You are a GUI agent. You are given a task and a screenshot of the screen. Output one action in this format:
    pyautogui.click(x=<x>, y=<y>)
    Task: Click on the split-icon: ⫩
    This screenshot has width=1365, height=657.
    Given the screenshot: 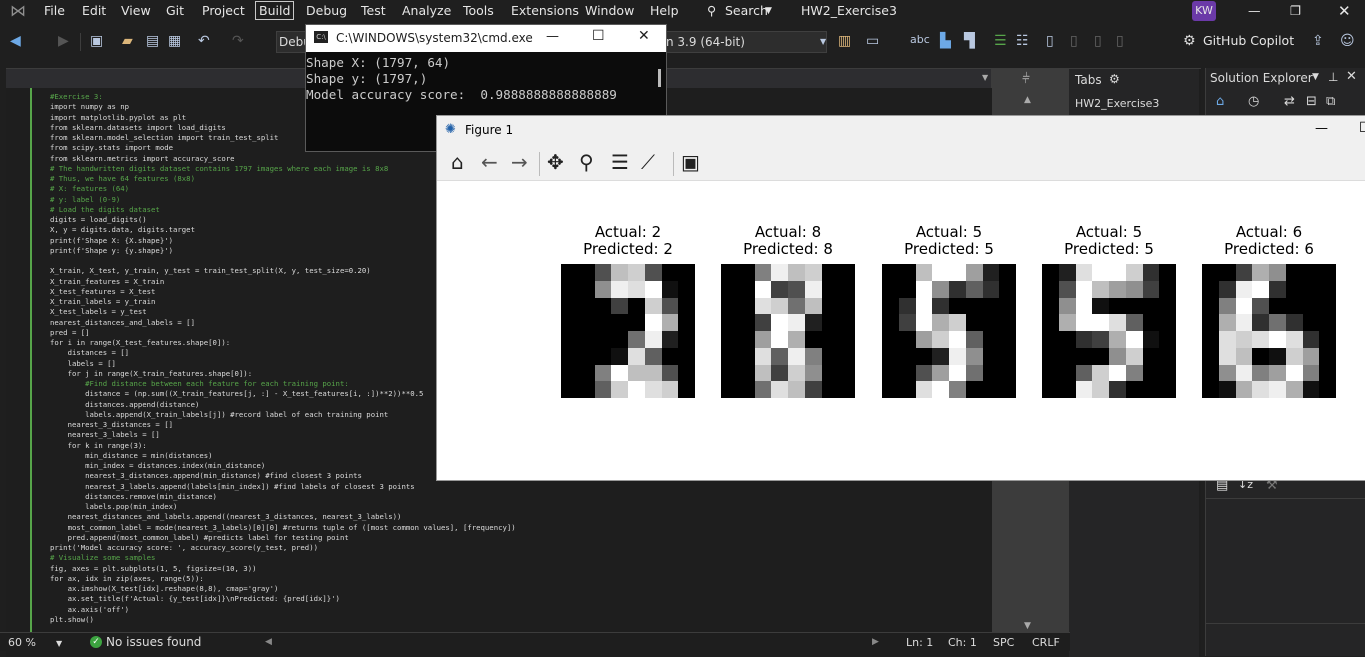 What is the action you would take?
    pyautogui.click(x=1026, y=79)
    